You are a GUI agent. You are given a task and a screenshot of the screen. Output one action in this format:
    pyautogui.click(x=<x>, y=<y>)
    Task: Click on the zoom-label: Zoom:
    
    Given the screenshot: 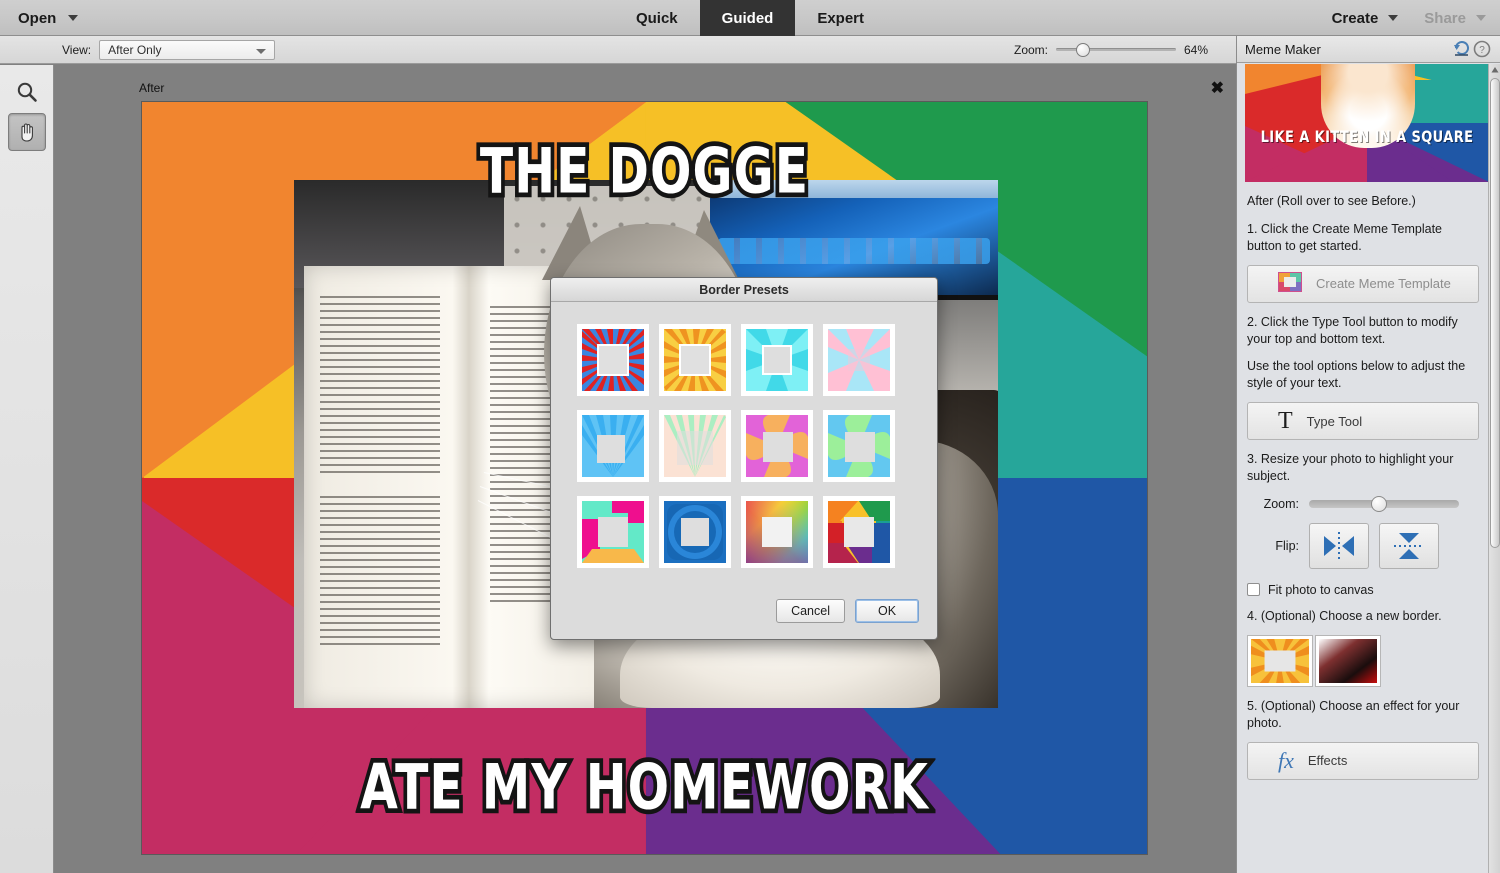 What is the action you would take?
    pyautogui.click(x=1030, y=49)
    